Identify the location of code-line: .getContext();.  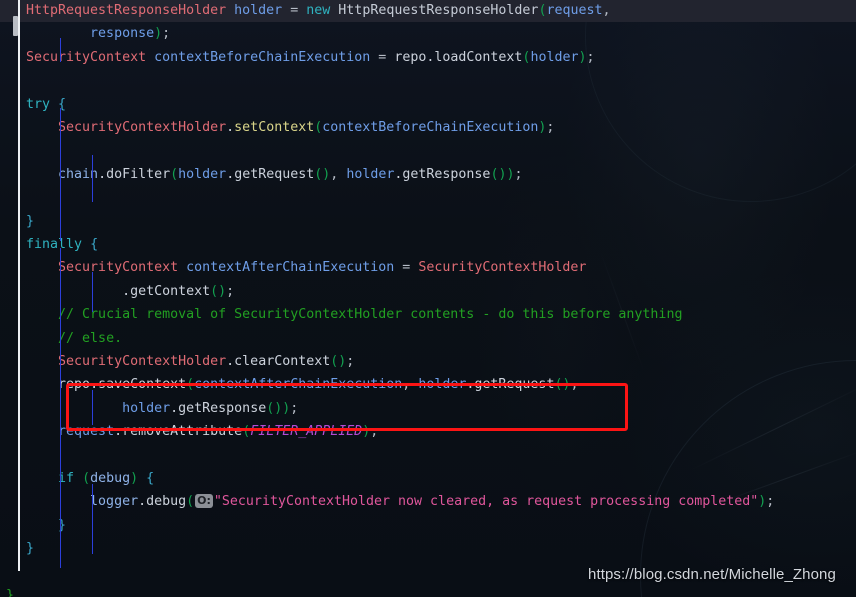
(428, 291).